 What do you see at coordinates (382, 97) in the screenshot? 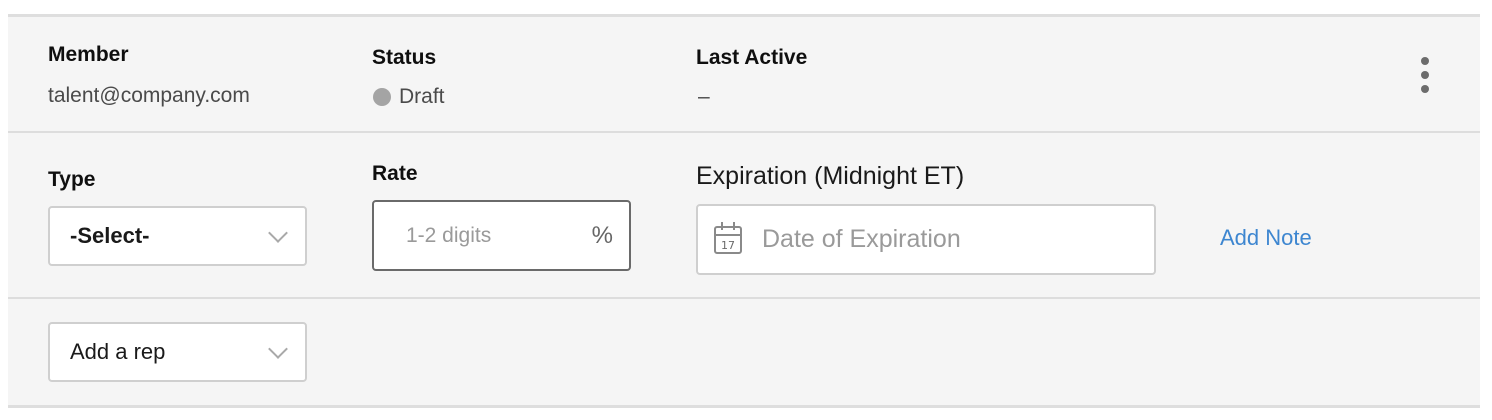
I see `status-dot-icon` at bounding box center [382, 97].